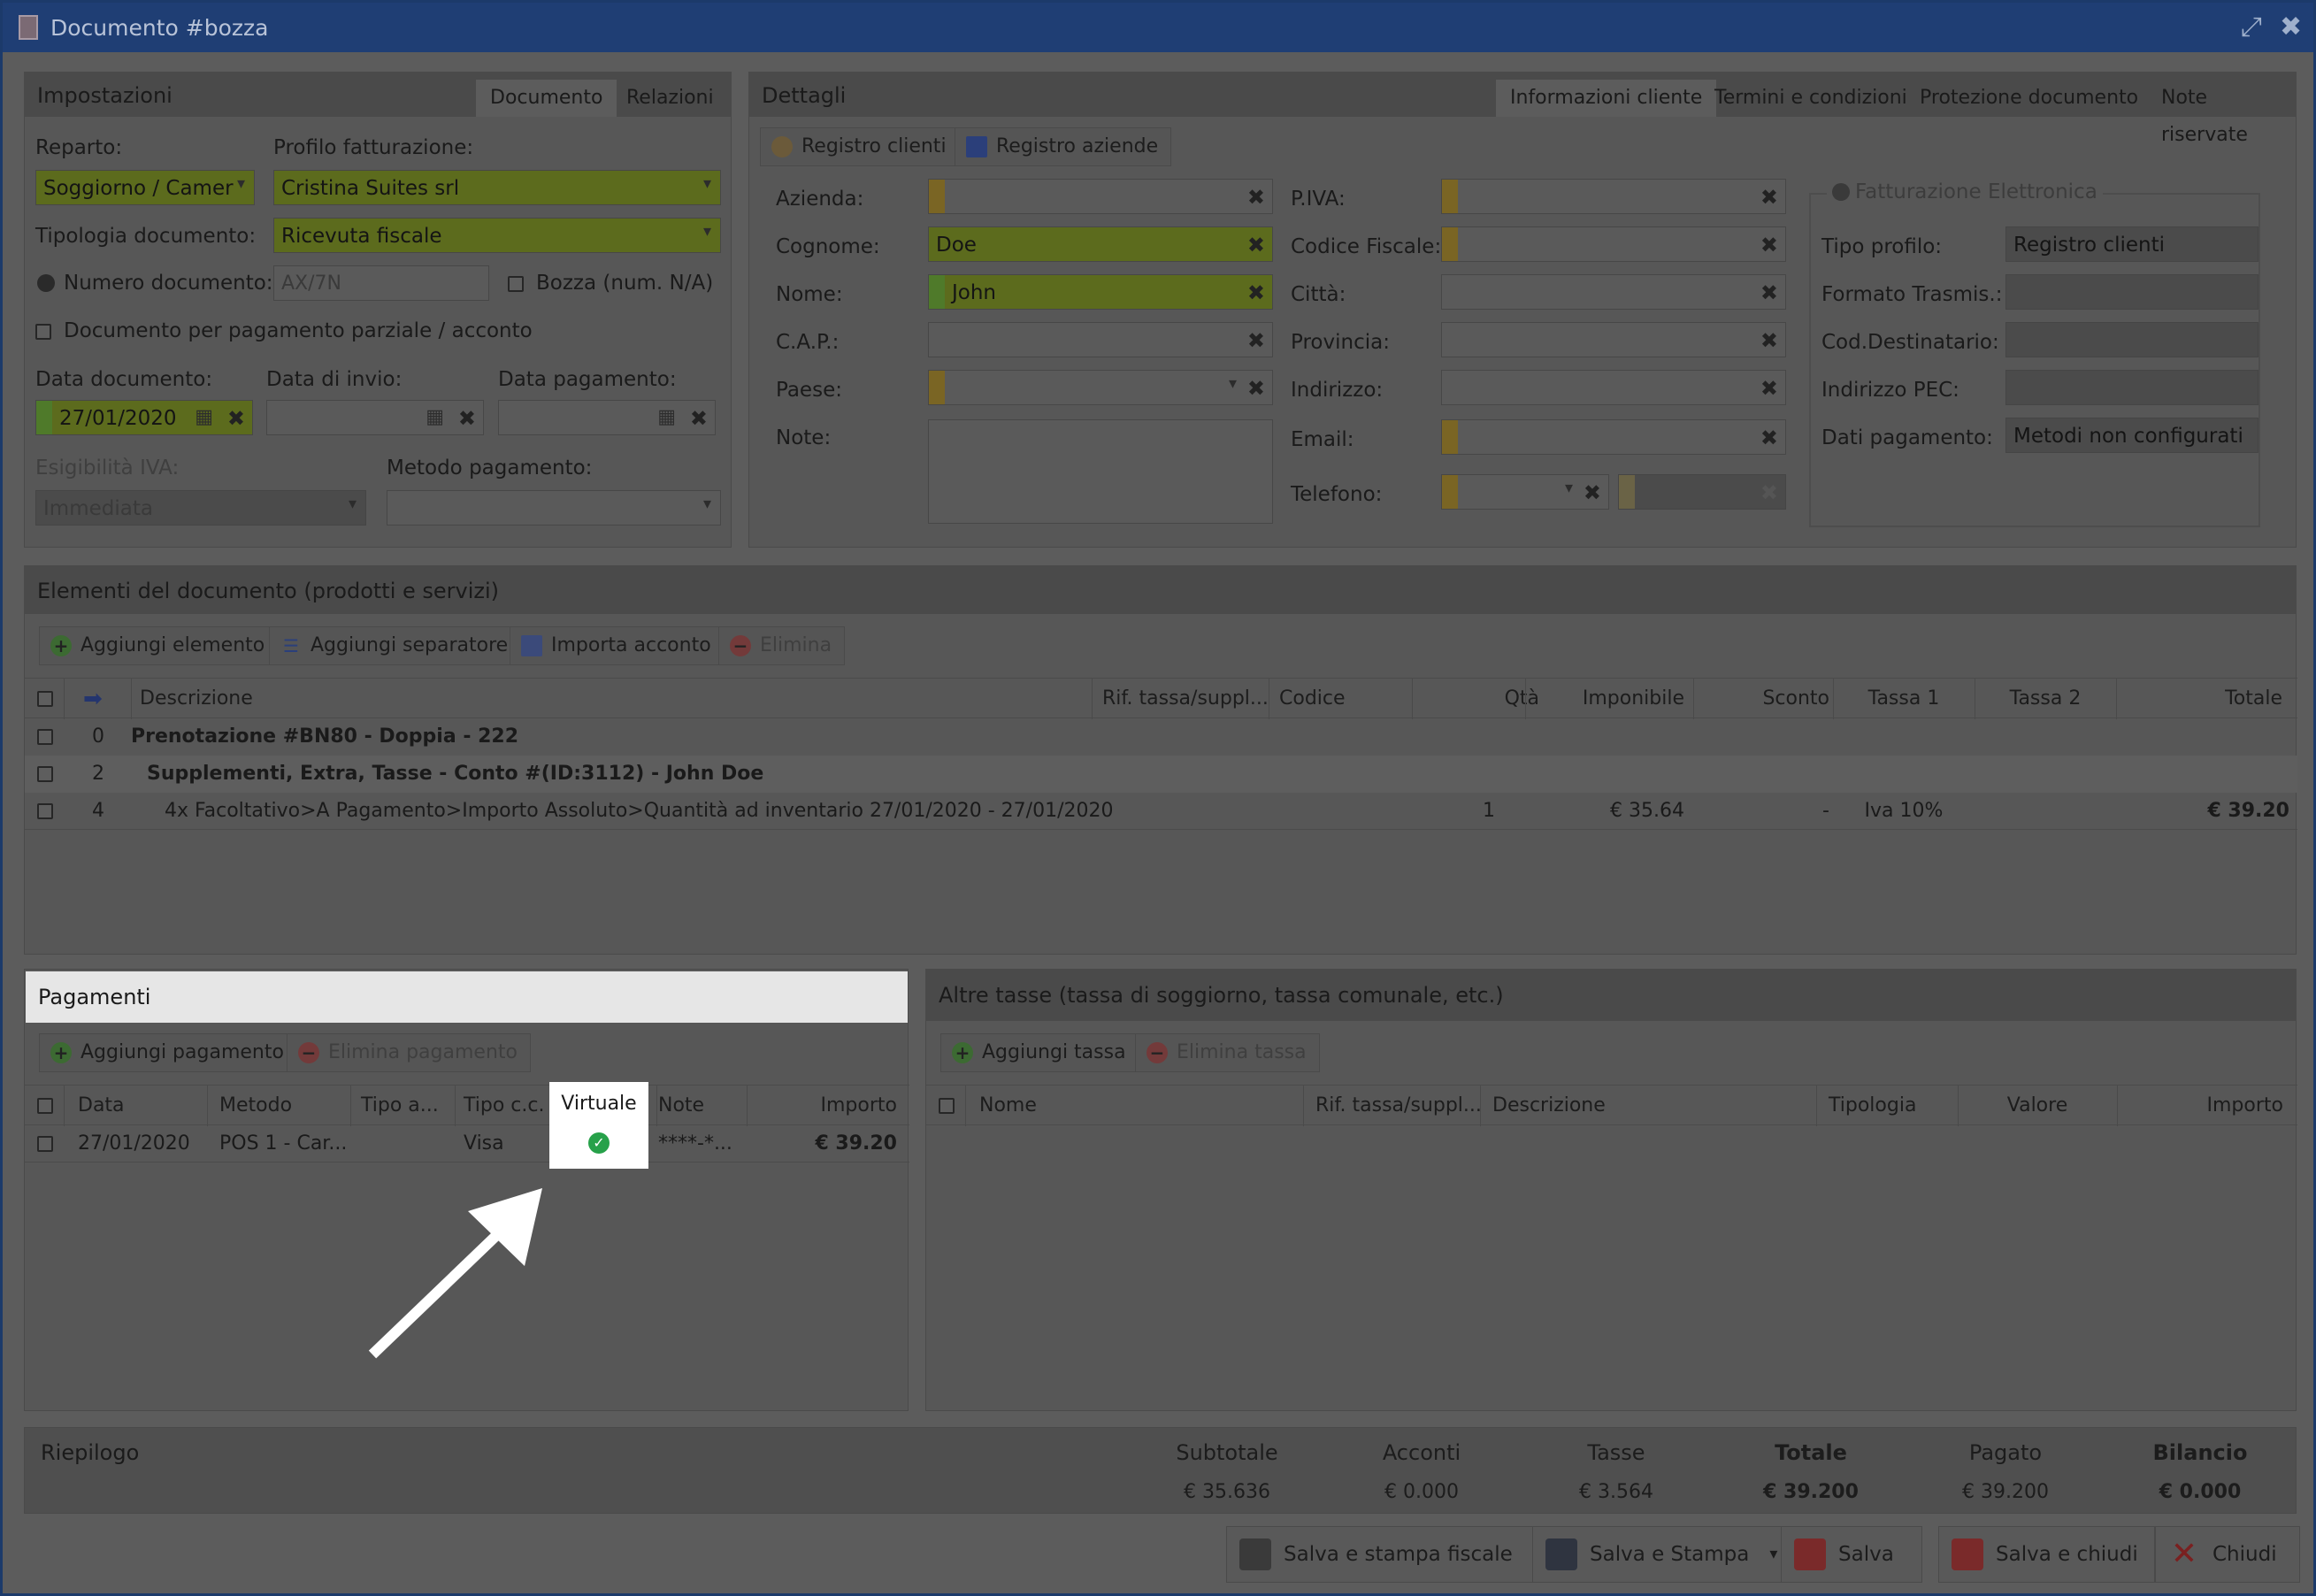 The image size is (2316, 1596). Describe the element at coordinates (1613, 292) in the screenshot. I see `citta-input: ✖` at that location.